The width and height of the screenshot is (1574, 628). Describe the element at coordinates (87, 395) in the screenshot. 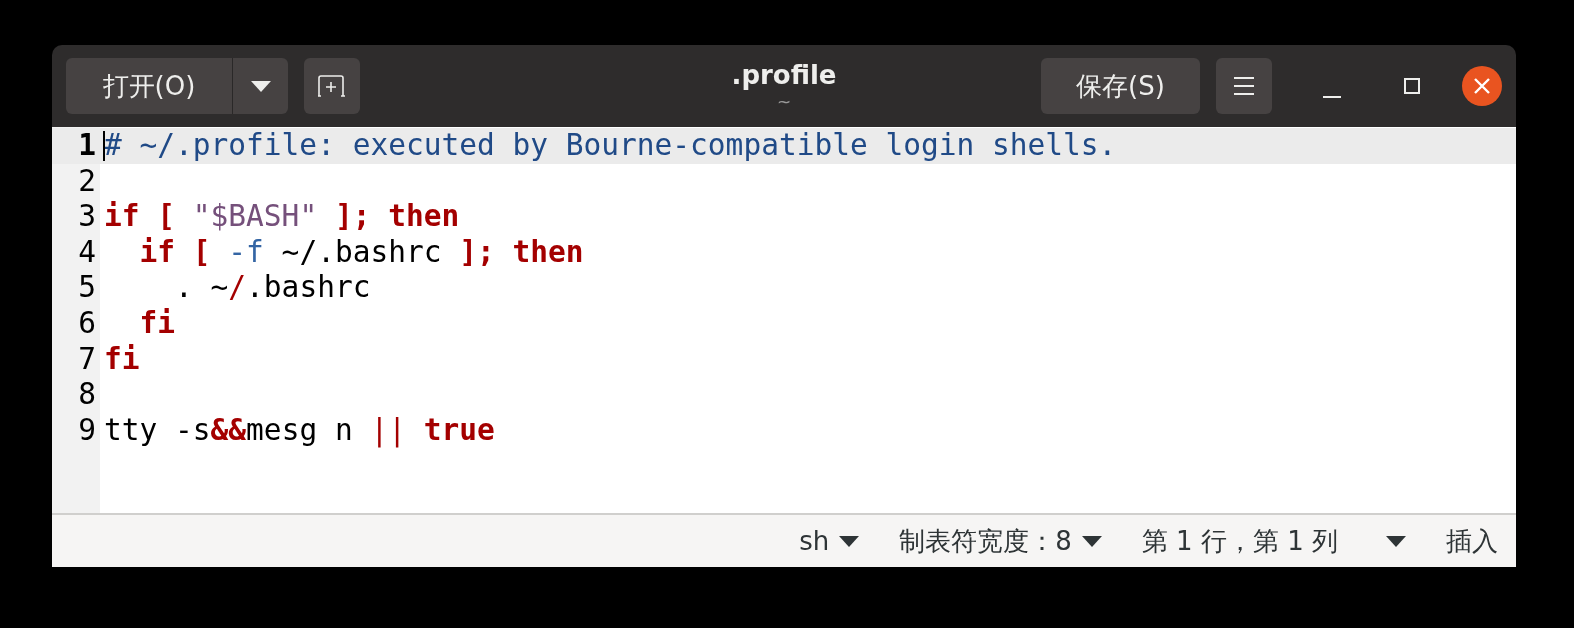

I see `line-number: 8` at that location.